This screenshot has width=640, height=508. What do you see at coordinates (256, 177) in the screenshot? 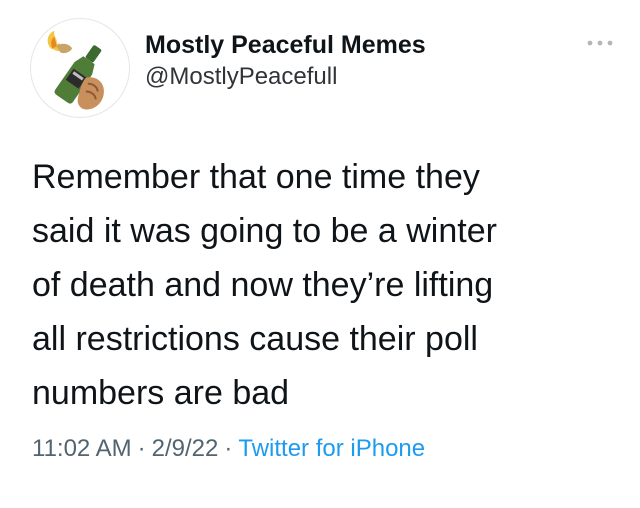
I see `tweet-text-line: Remember that one time they` at bounding box center [256, 177].